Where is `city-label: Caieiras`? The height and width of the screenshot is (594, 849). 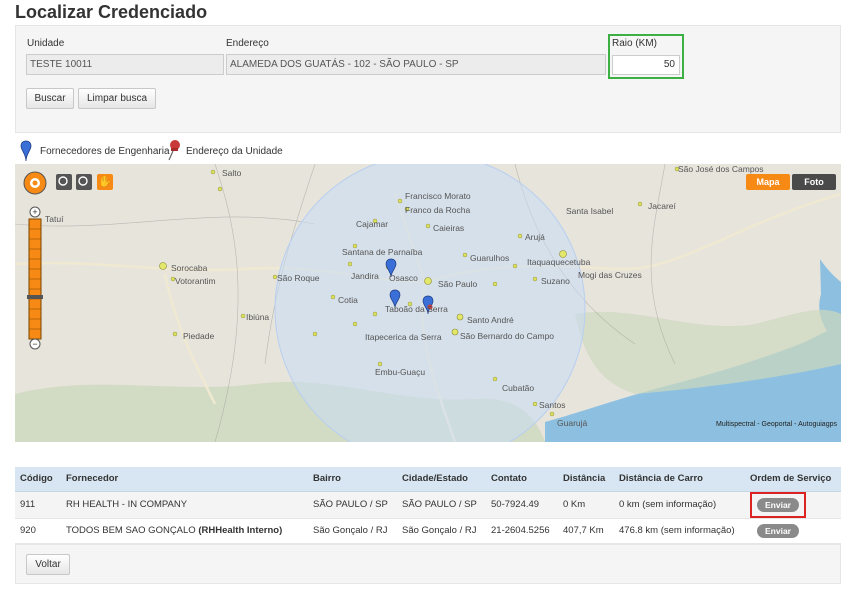 city-label: Caieiras is located at coordinates (449, 228).